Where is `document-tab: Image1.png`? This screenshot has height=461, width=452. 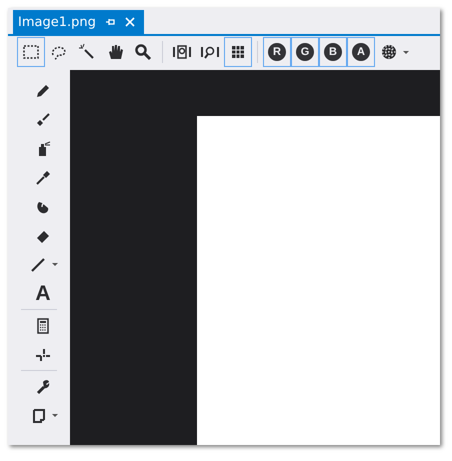
document-tab: Image1.png is located at coordinates (78, 22).